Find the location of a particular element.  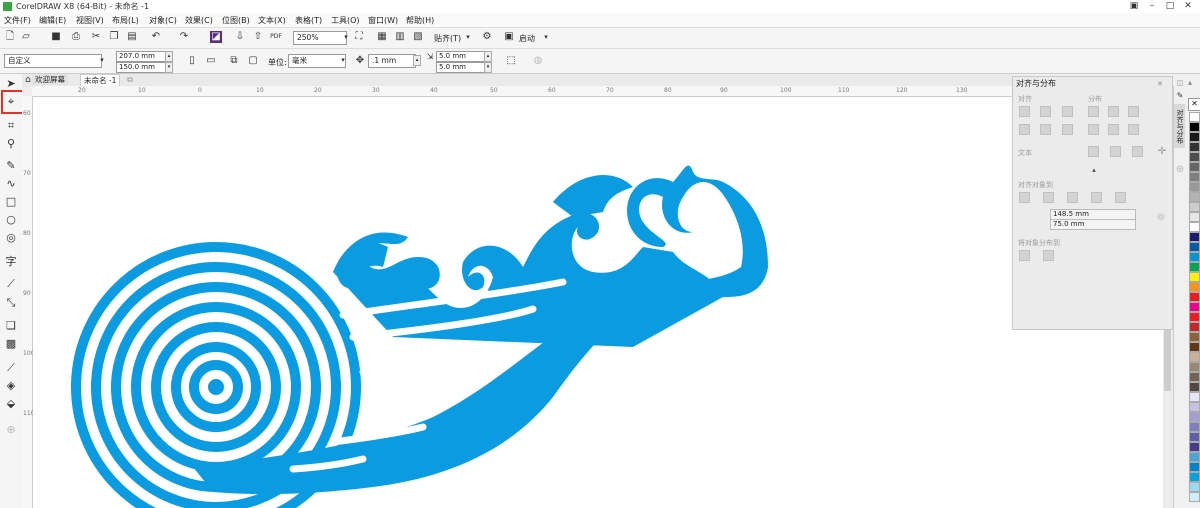

no-color-swatch: ✕ is located at coordinates (1194, 104).